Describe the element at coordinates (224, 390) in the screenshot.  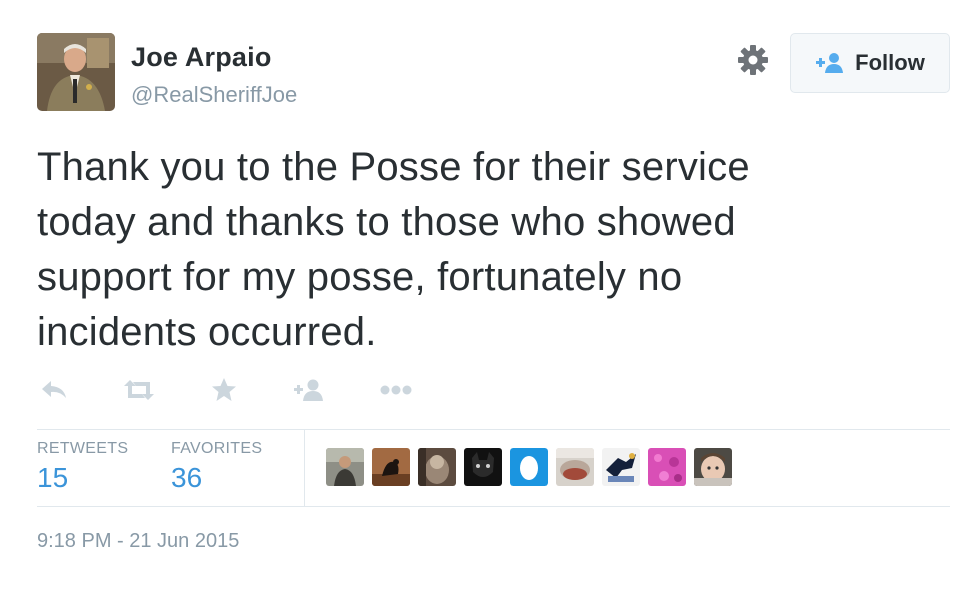
I see `favorite-star-icon` at that location.